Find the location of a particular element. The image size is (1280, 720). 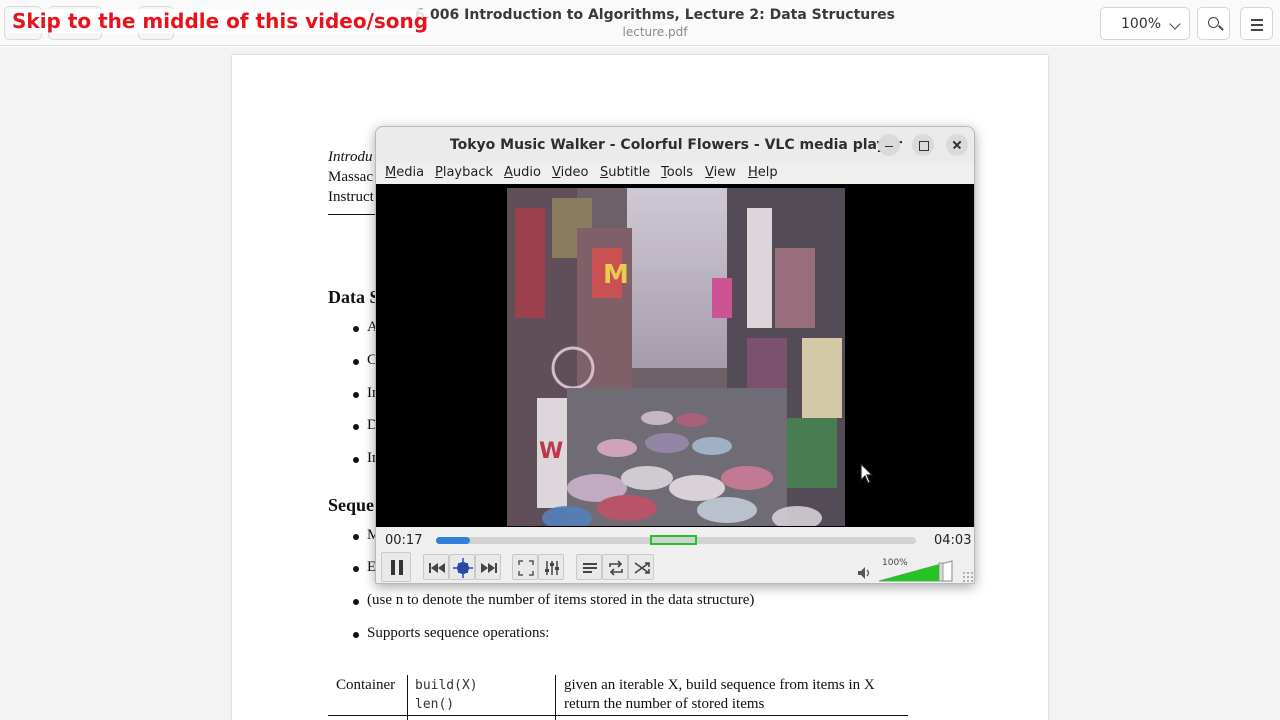

close-button is located at coordinates (957, 145).